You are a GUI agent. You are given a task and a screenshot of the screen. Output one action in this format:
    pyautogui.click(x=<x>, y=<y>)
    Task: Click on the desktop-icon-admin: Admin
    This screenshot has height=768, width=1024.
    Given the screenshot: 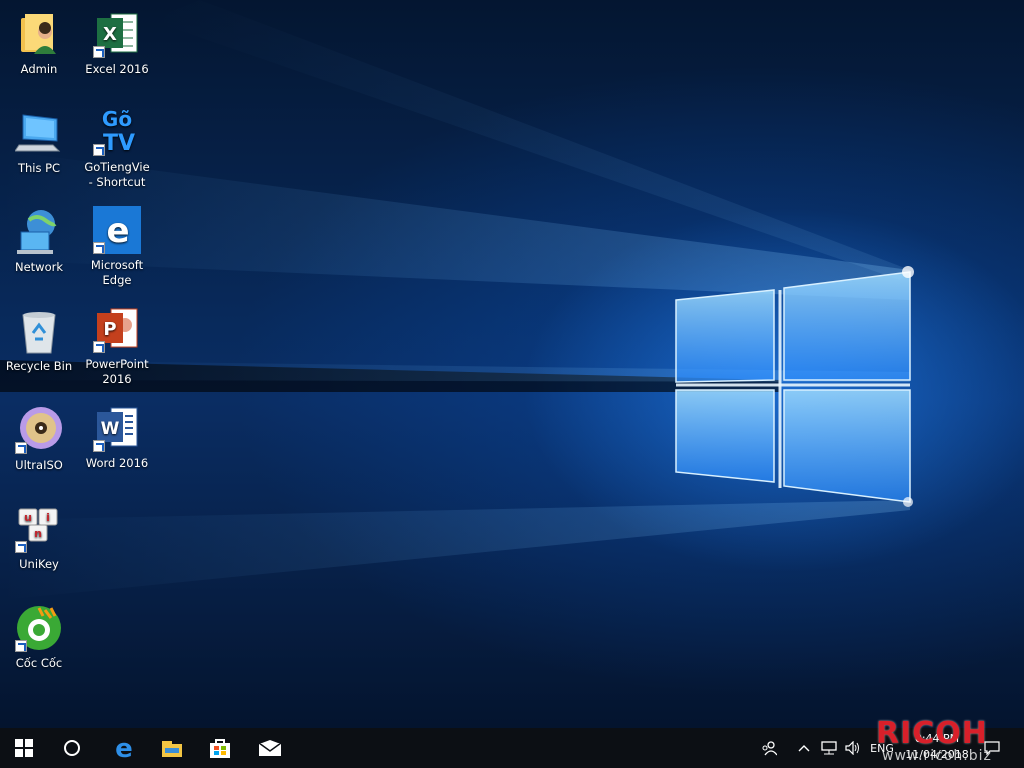 What is the action you would take?
    pyautogui.click(x=39, y=43)
    